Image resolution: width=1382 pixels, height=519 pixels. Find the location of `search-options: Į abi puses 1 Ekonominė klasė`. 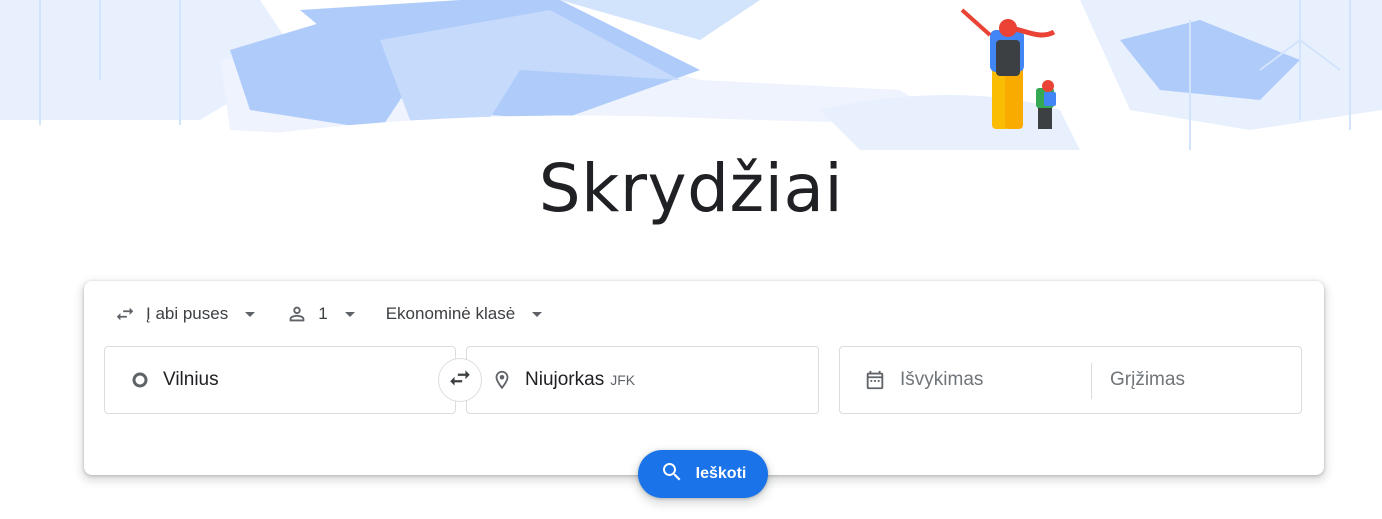

search-options: Į abi puses 1 Ekonominė klasė is located at coordinates (343, 314).